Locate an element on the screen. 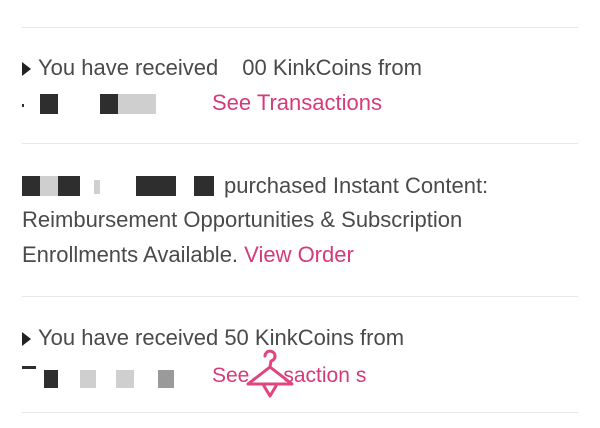  purchase-text-line3-content: Enrollments Available. is located at coordinates (130, 254).